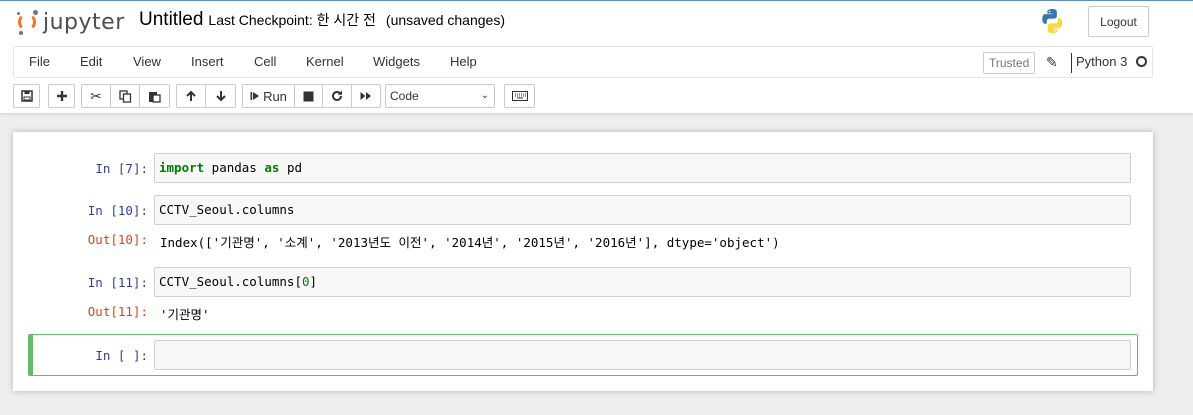 The width and height of the screenshot is (1193, 415). I want to click on cell-type-select: Code ⌄, so click(440, 96).